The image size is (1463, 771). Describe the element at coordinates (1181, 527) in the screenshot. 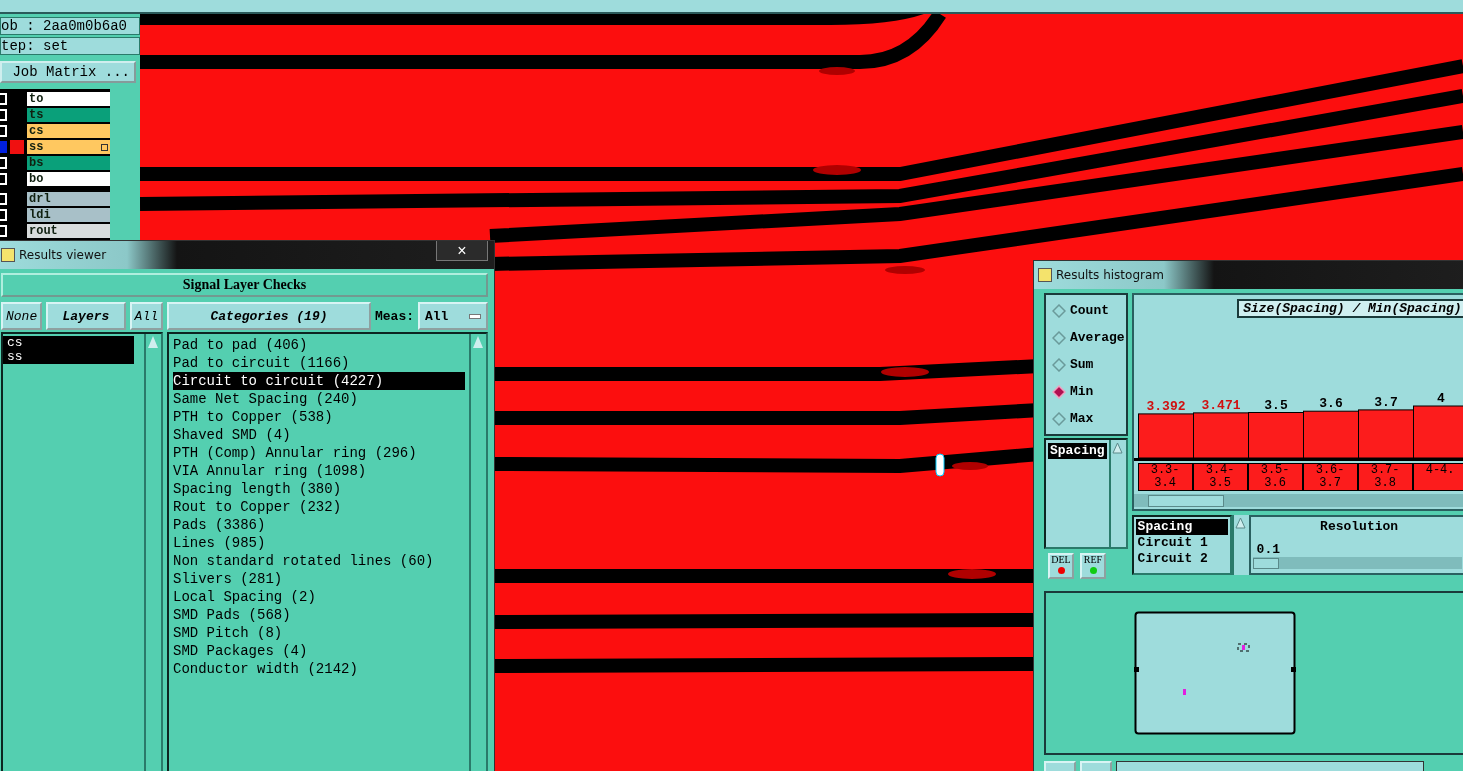

I see `field-item: Spacing` at that location.